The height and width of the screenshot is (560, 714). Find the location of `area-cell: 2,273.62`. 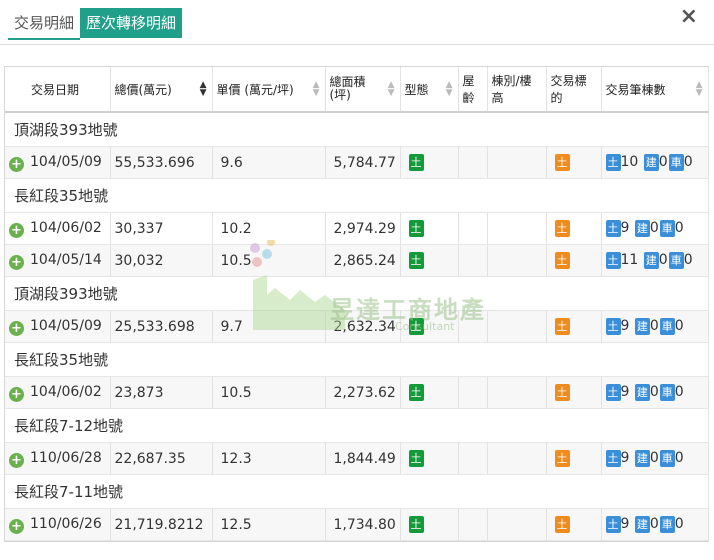

area-cell: 2,273.62 is located at coordinates (363, 392).